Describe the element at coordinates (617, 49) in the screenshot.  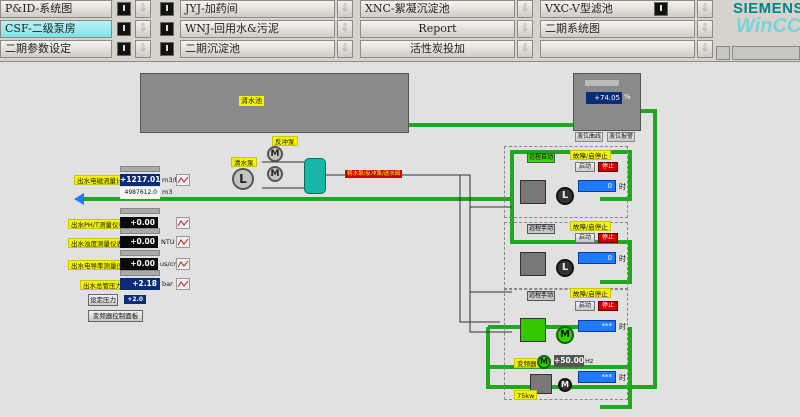
I see `nav-empty` at that location.